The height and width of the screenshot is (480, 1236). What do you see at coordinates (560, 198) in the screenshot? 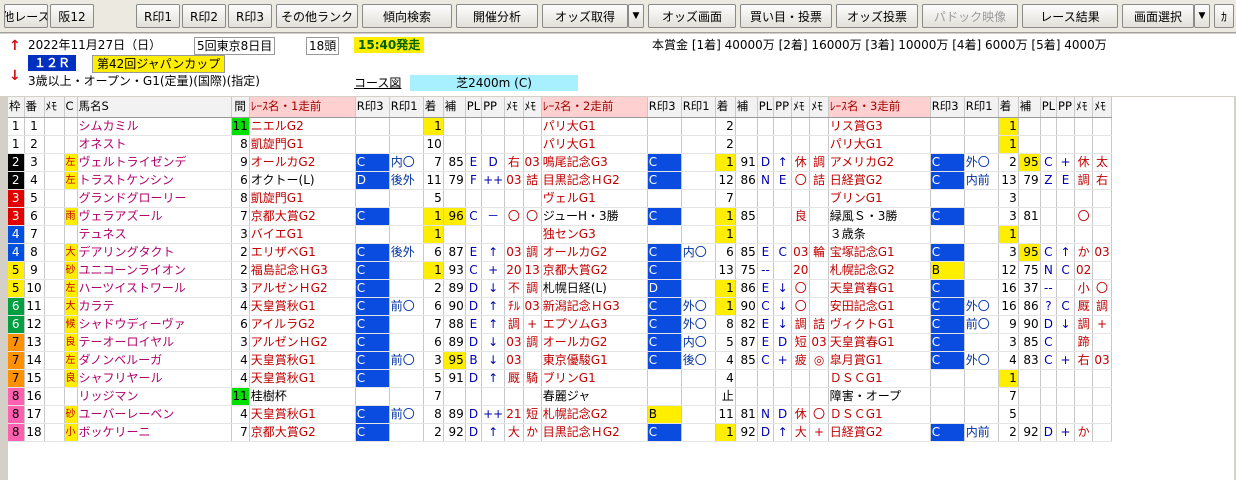
I see `horse-row: 3 5 グランドグローリー 8 凱旋門G1 5 ヴェルG1 7 ブリンG1 3` at bounding box center [560, 198].